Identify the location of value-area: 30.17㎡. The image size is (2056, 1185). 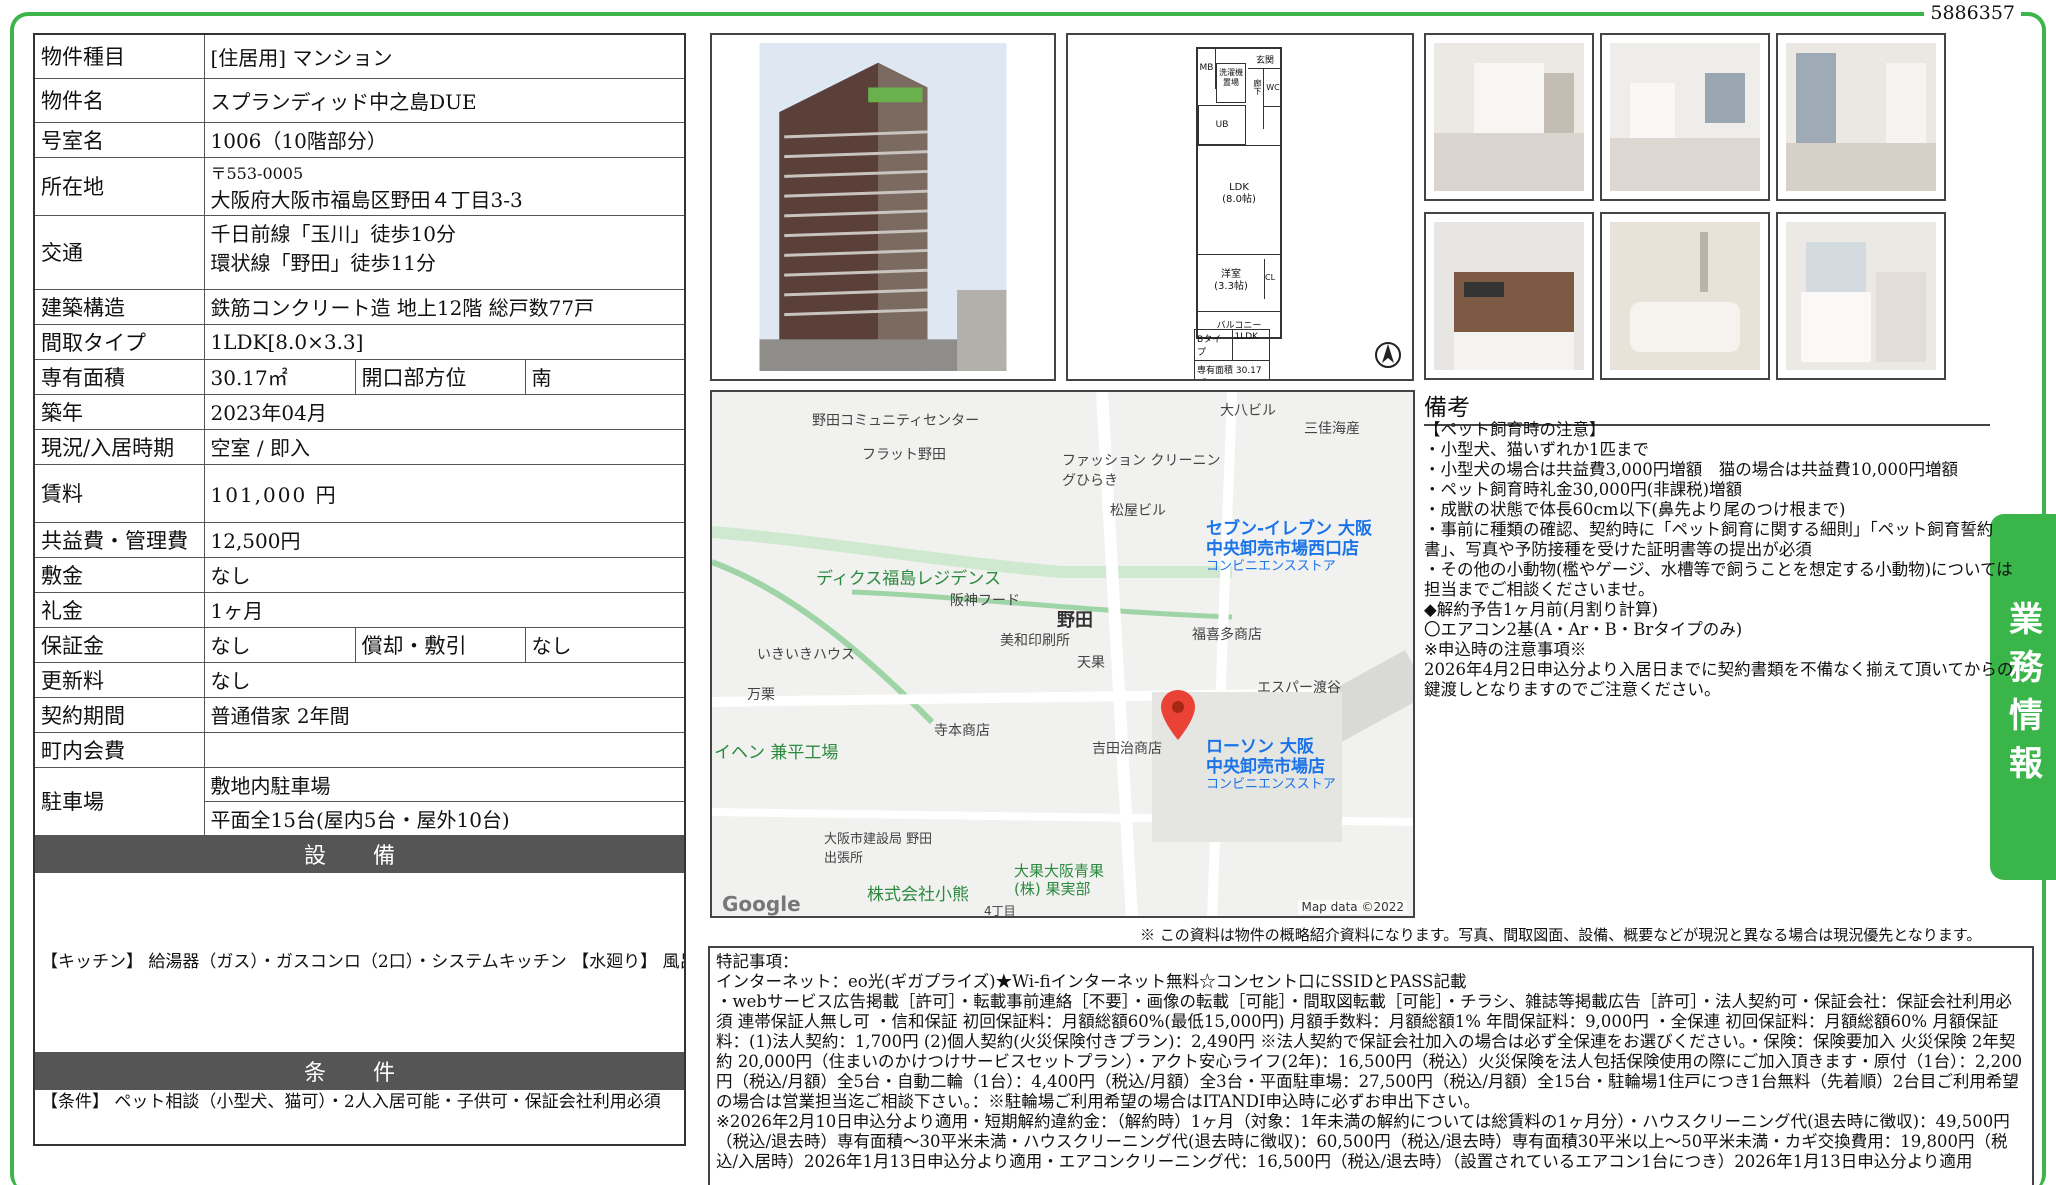
(279, 376).